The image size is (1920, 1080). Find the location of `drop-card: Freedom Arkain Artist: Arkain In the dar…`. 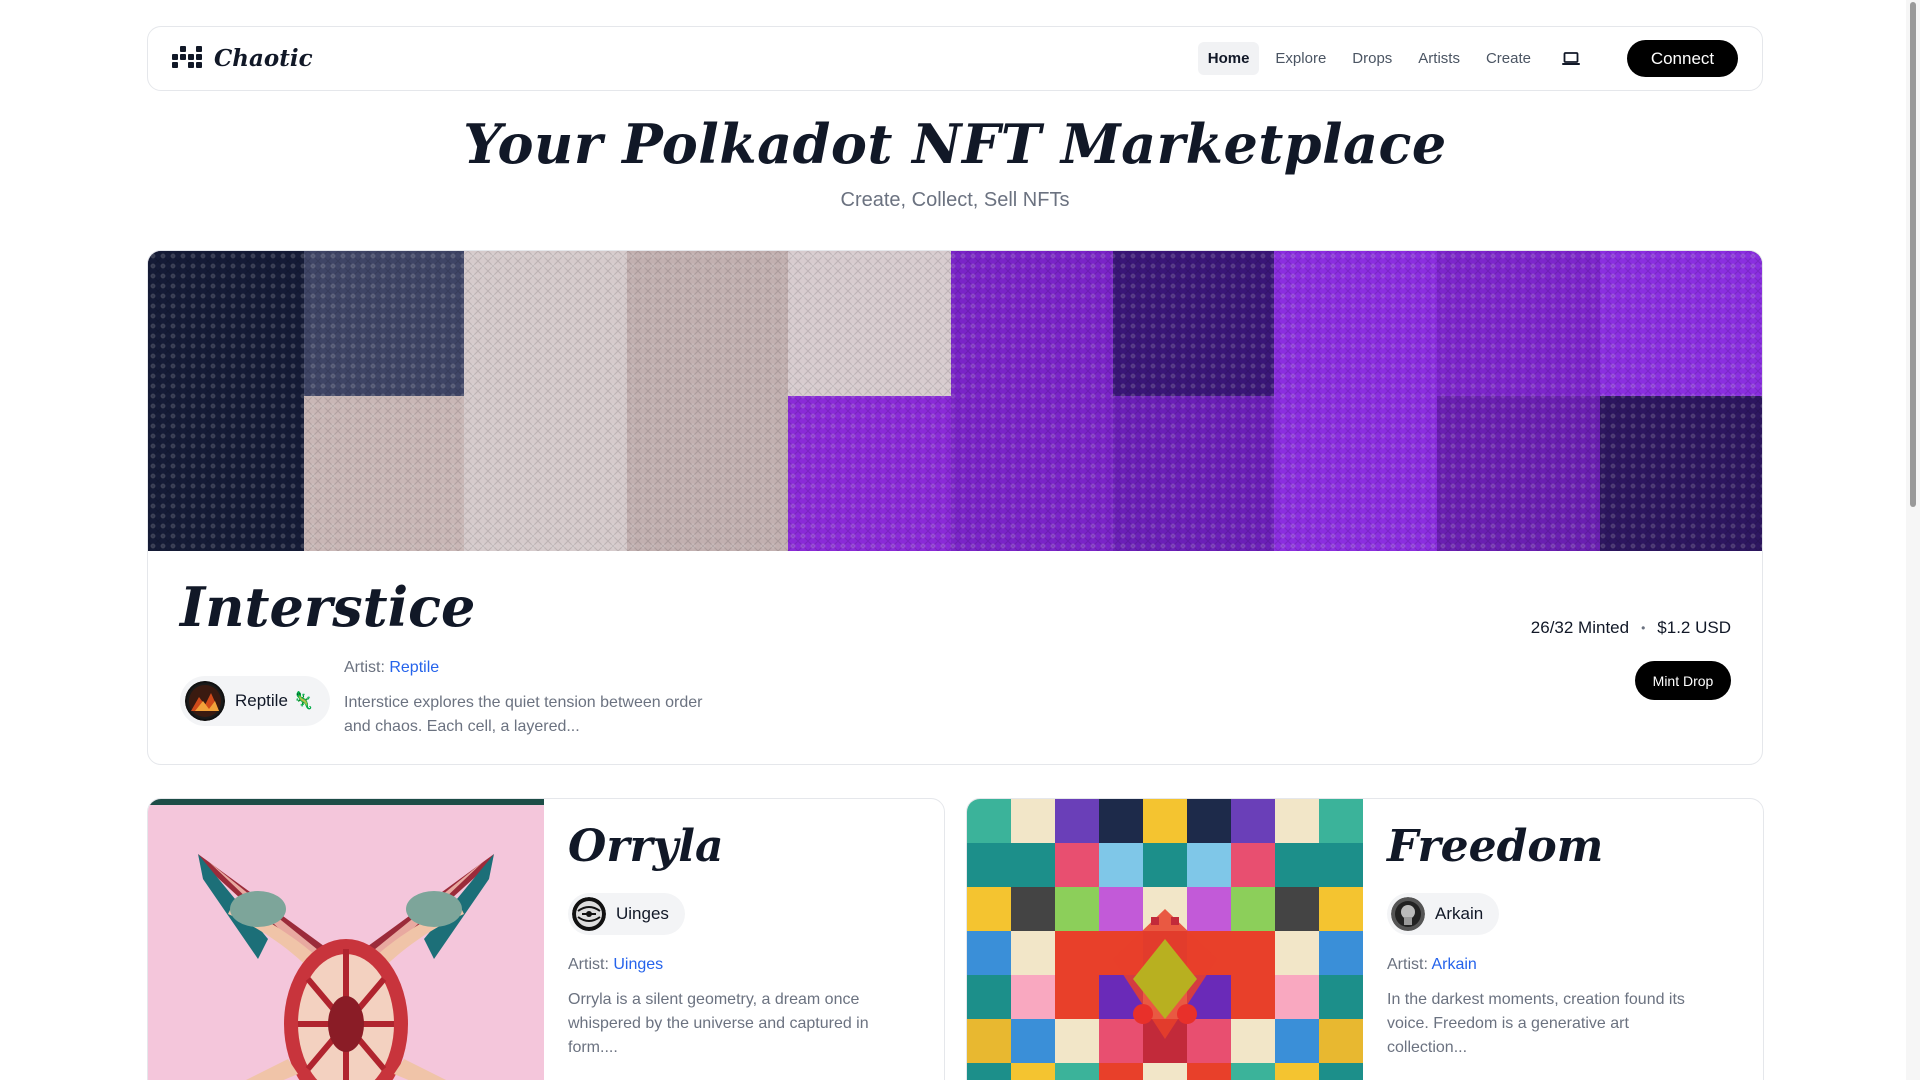

drop-card: Freedom Arkain Artist: Arkain In the dar… is located at coordinates (1365, 939).